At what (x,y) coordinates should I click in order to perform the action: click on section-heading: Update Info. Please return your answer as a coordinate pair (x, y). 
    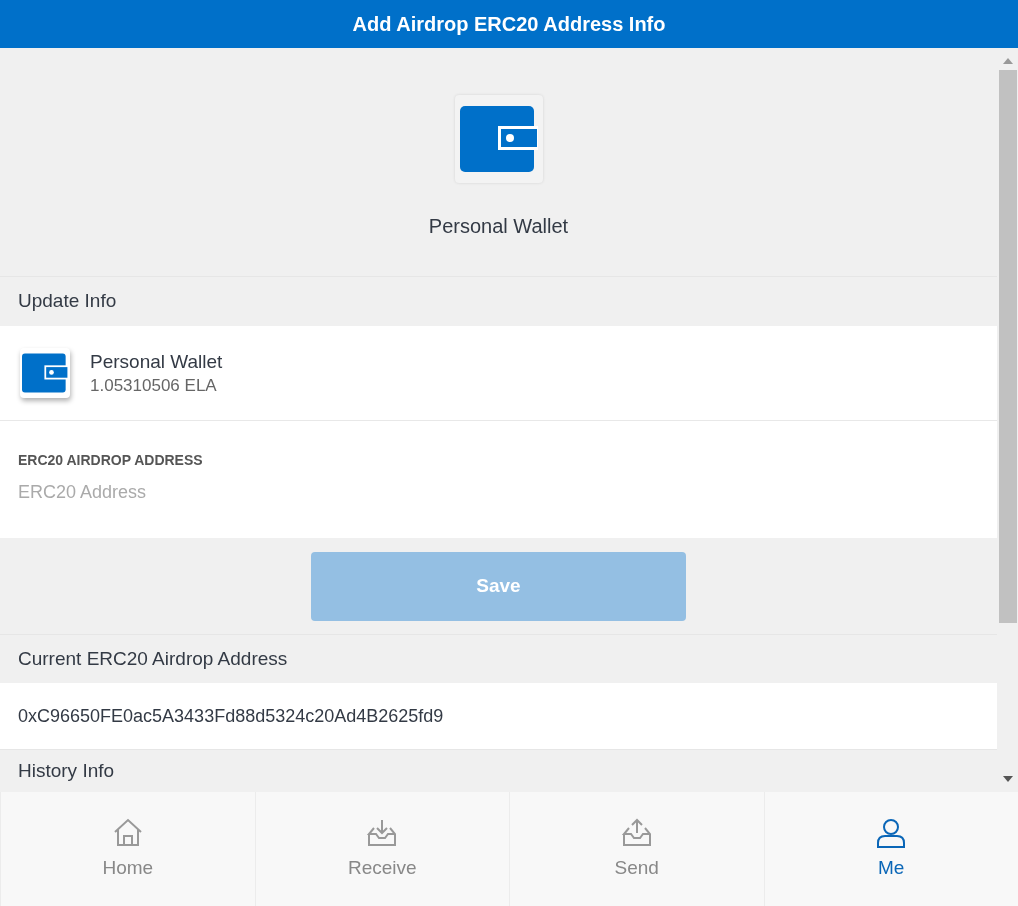
    Looking at the image, I should click on (67, 301).